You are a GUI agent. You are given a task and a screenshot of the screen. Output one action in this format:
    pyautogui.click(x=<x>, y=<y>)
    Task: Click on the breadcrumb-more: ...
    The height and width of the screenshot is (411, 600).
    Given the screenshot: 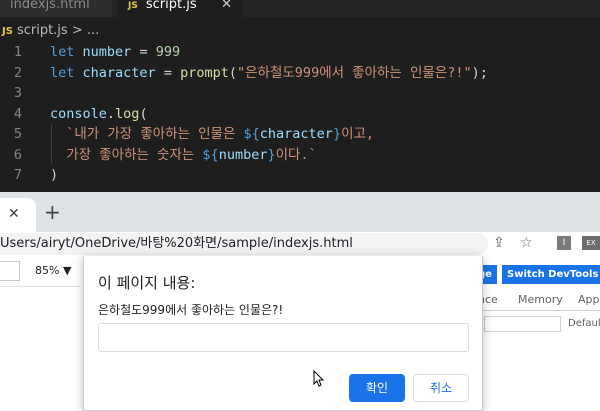 What is the action you would take?
    pyautogui.click(x=93, y=30)
    